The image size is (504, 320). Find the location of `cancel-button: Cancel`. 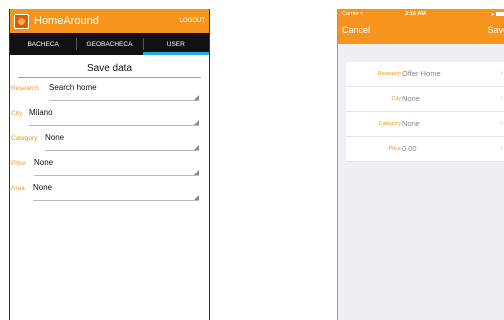

cancel-button: Cancel is located at coordinates (356, 30).